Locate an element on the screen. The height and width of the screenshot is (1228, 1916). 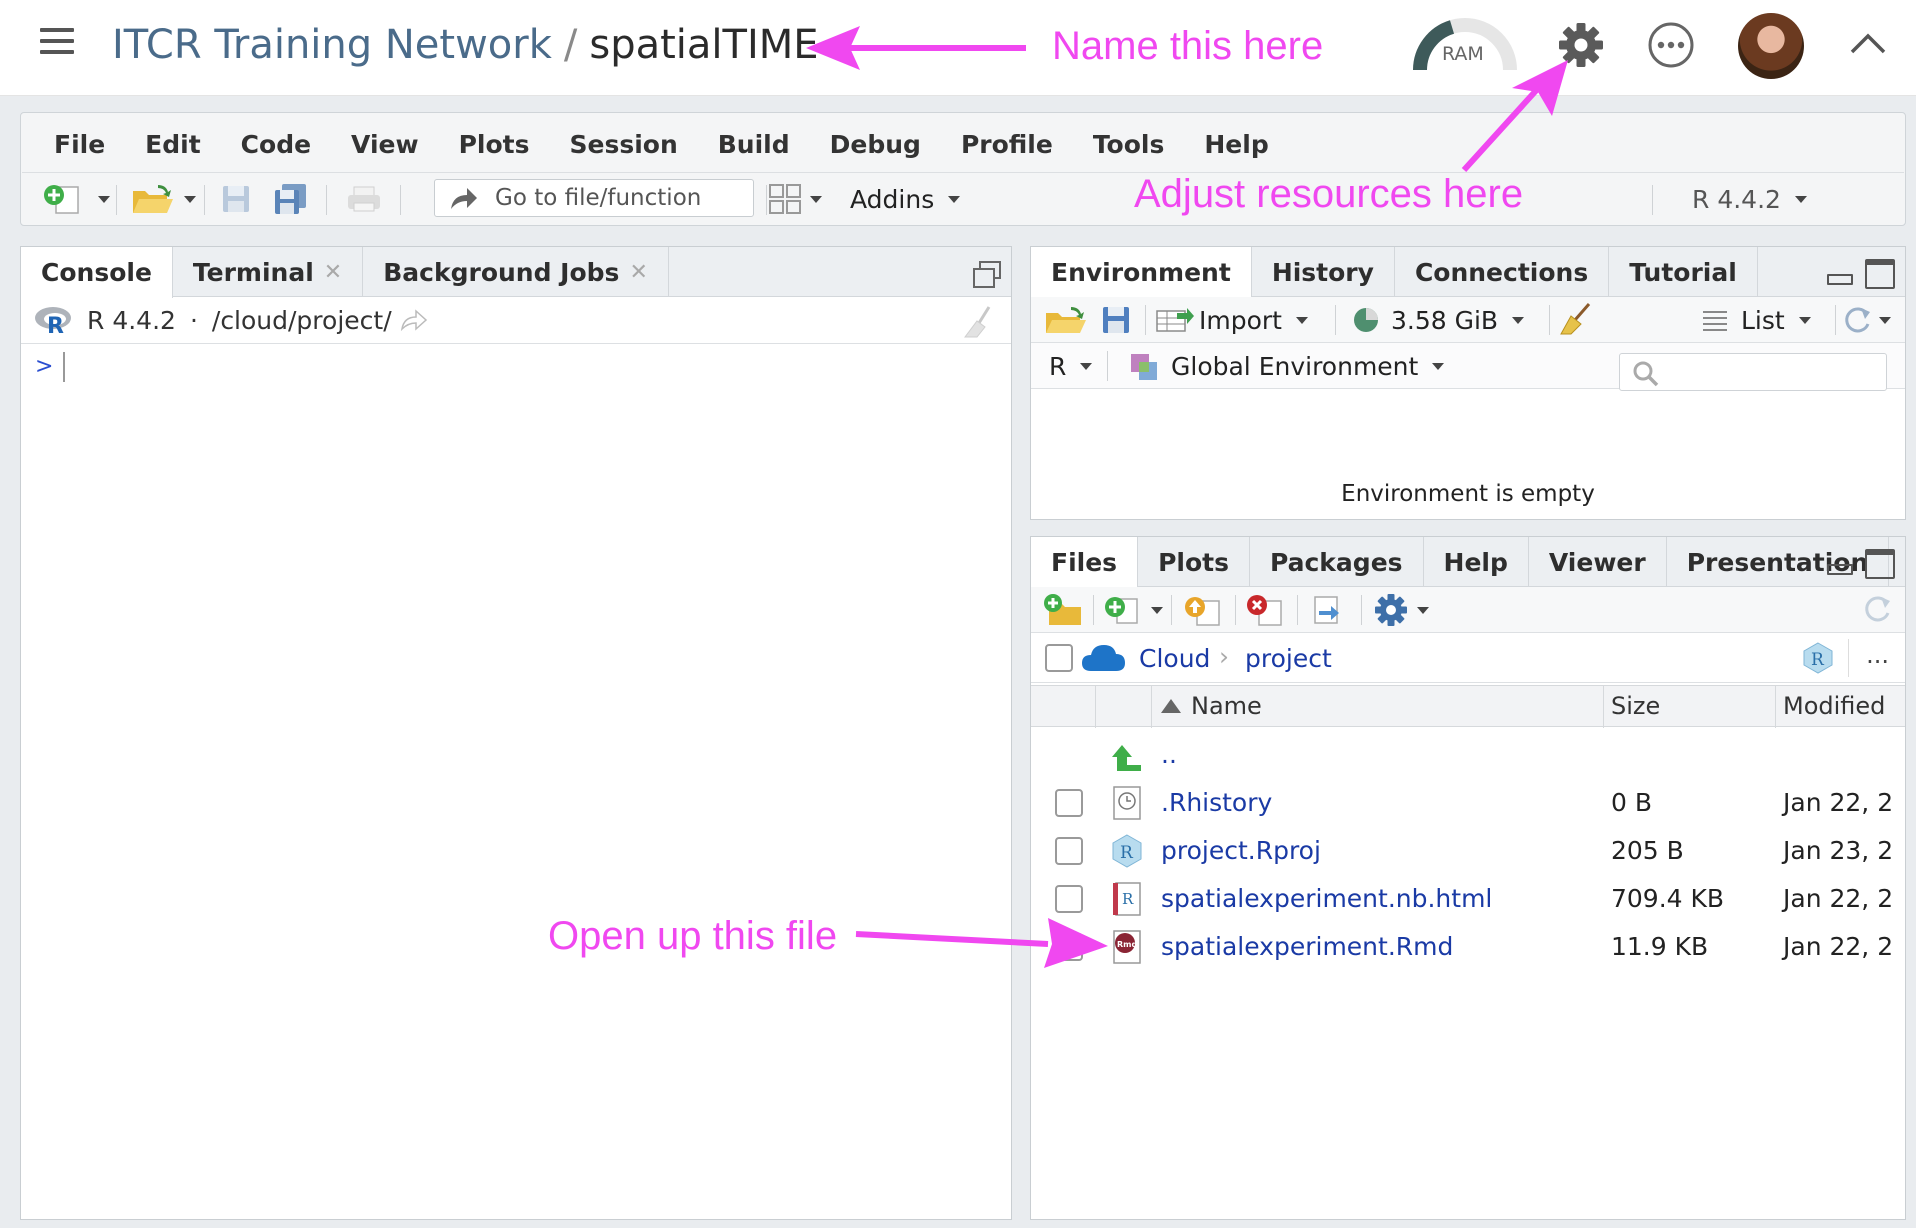
tab-packages: Packages is located at coordinates (1337, 562).